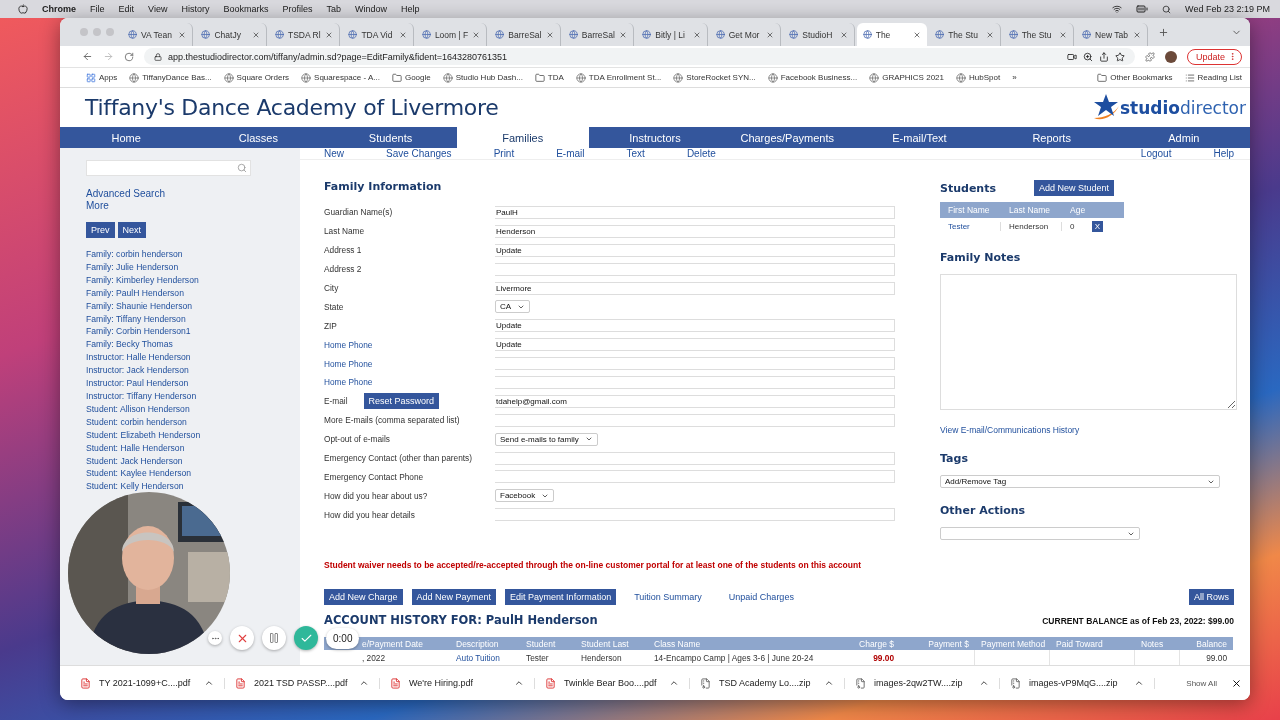 This screenshot has height=720, width=1280. I want to click on update-button: Update, so click(1214, 56).